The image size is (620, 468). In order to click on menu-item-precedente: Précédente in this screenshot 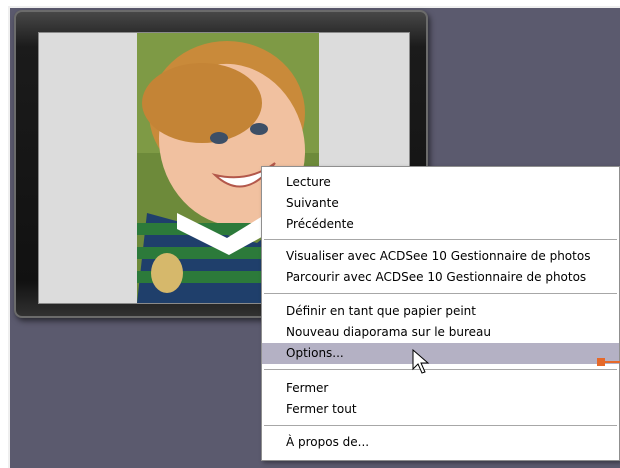, I will do `click(440, 224)`.